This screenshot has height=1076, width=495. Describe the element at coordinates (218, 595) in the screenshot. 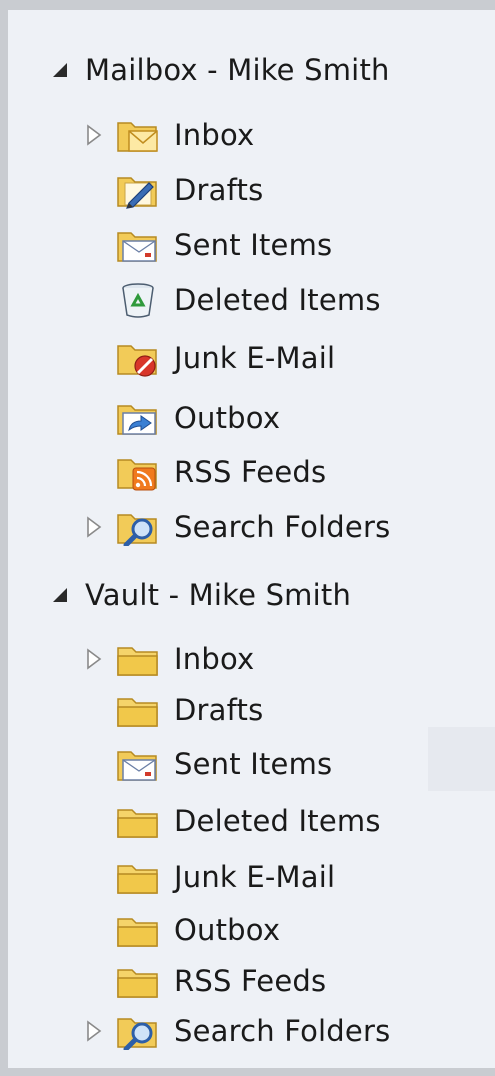

I see `mailbox-label: Vault - Mike Smith` at that location.